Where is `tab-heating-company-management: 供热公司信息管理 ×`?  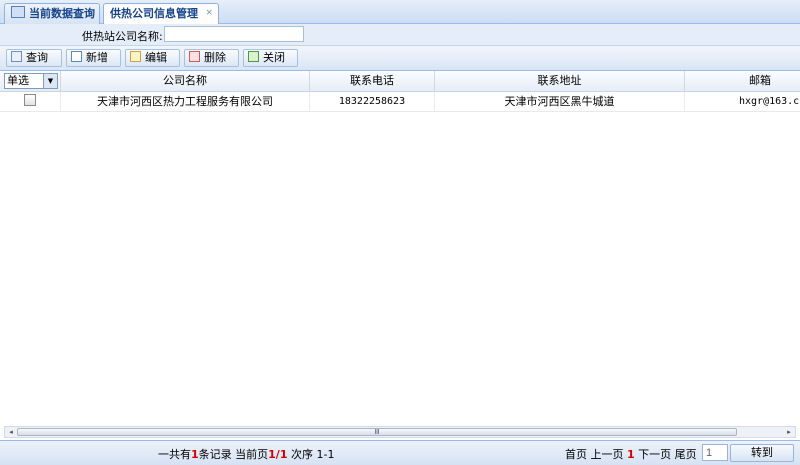 tab-heating-company-management: 供热公司信息管理 × is located at coordinates (161, 14).